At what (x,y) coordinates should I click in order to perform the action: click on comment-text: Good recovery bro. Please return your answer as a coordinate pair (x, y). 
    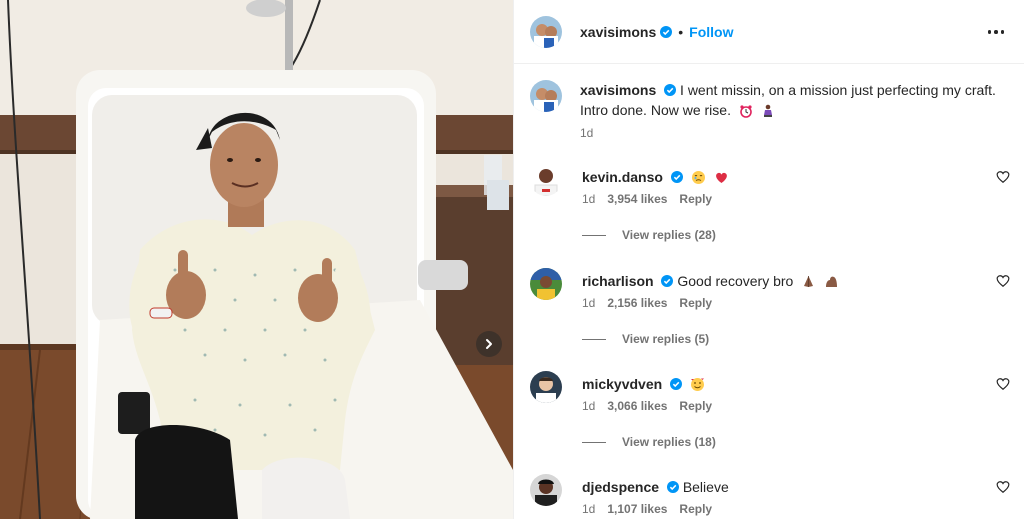
    Looking at the image, I should click on (735, 281).